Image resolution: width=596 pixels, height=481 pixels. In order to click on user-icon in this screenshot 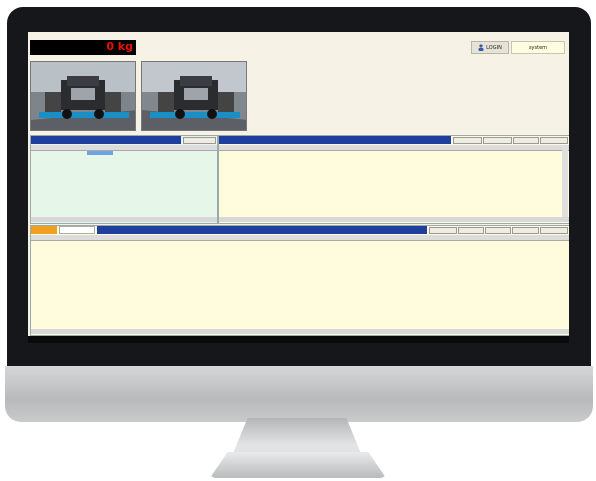, I will do `click(481, 47)`.